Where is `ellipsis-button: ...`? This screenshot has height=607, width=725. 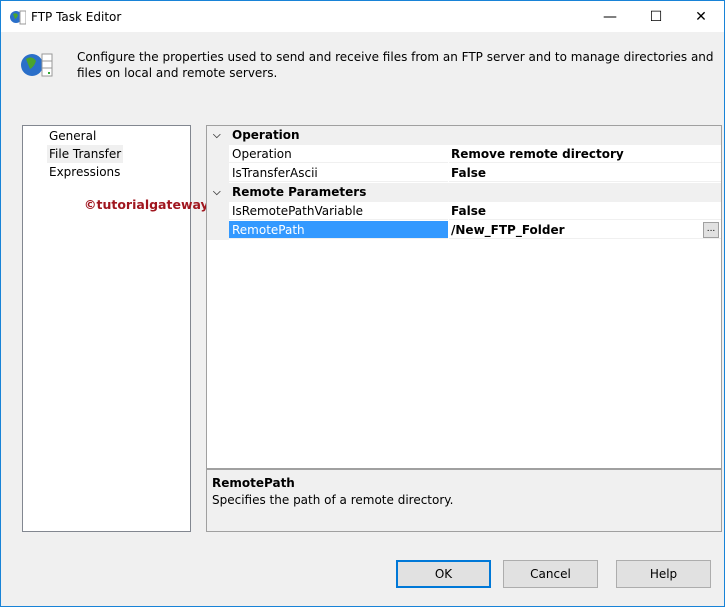 ellipsis-button: ... is located at coordinates (711, 230).